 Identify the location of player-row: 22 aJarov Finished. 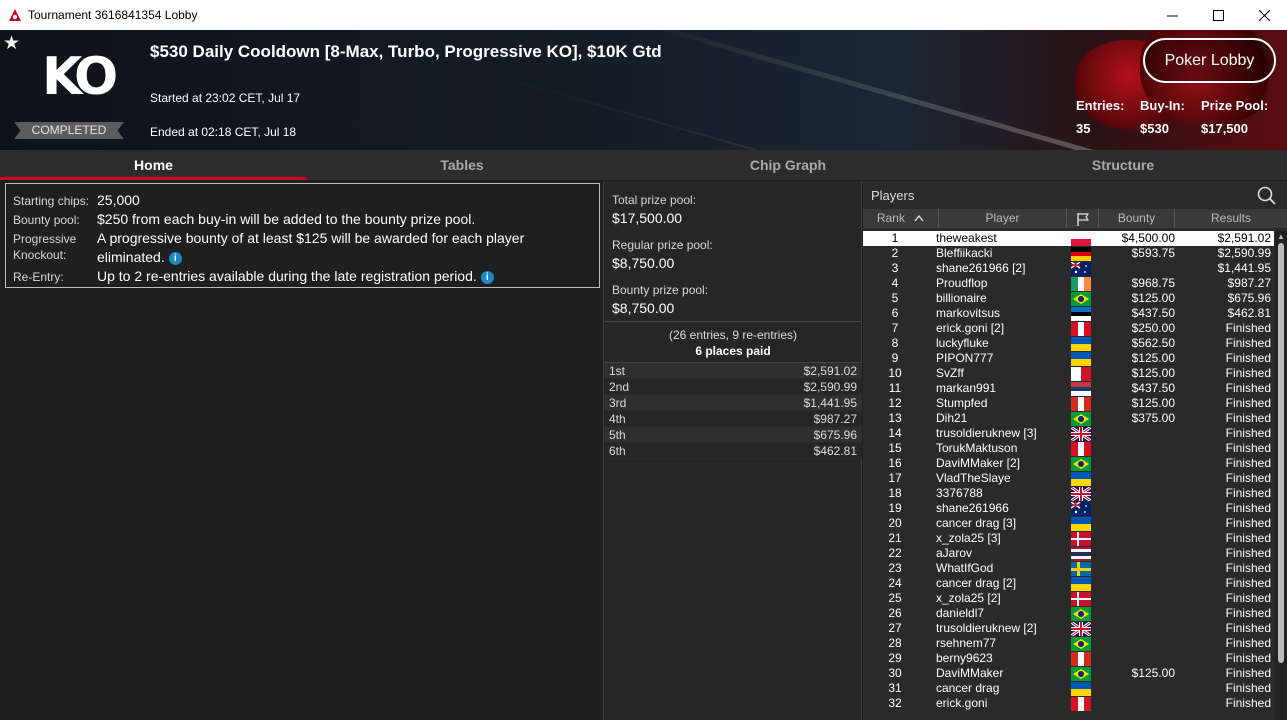
(1068, 553).